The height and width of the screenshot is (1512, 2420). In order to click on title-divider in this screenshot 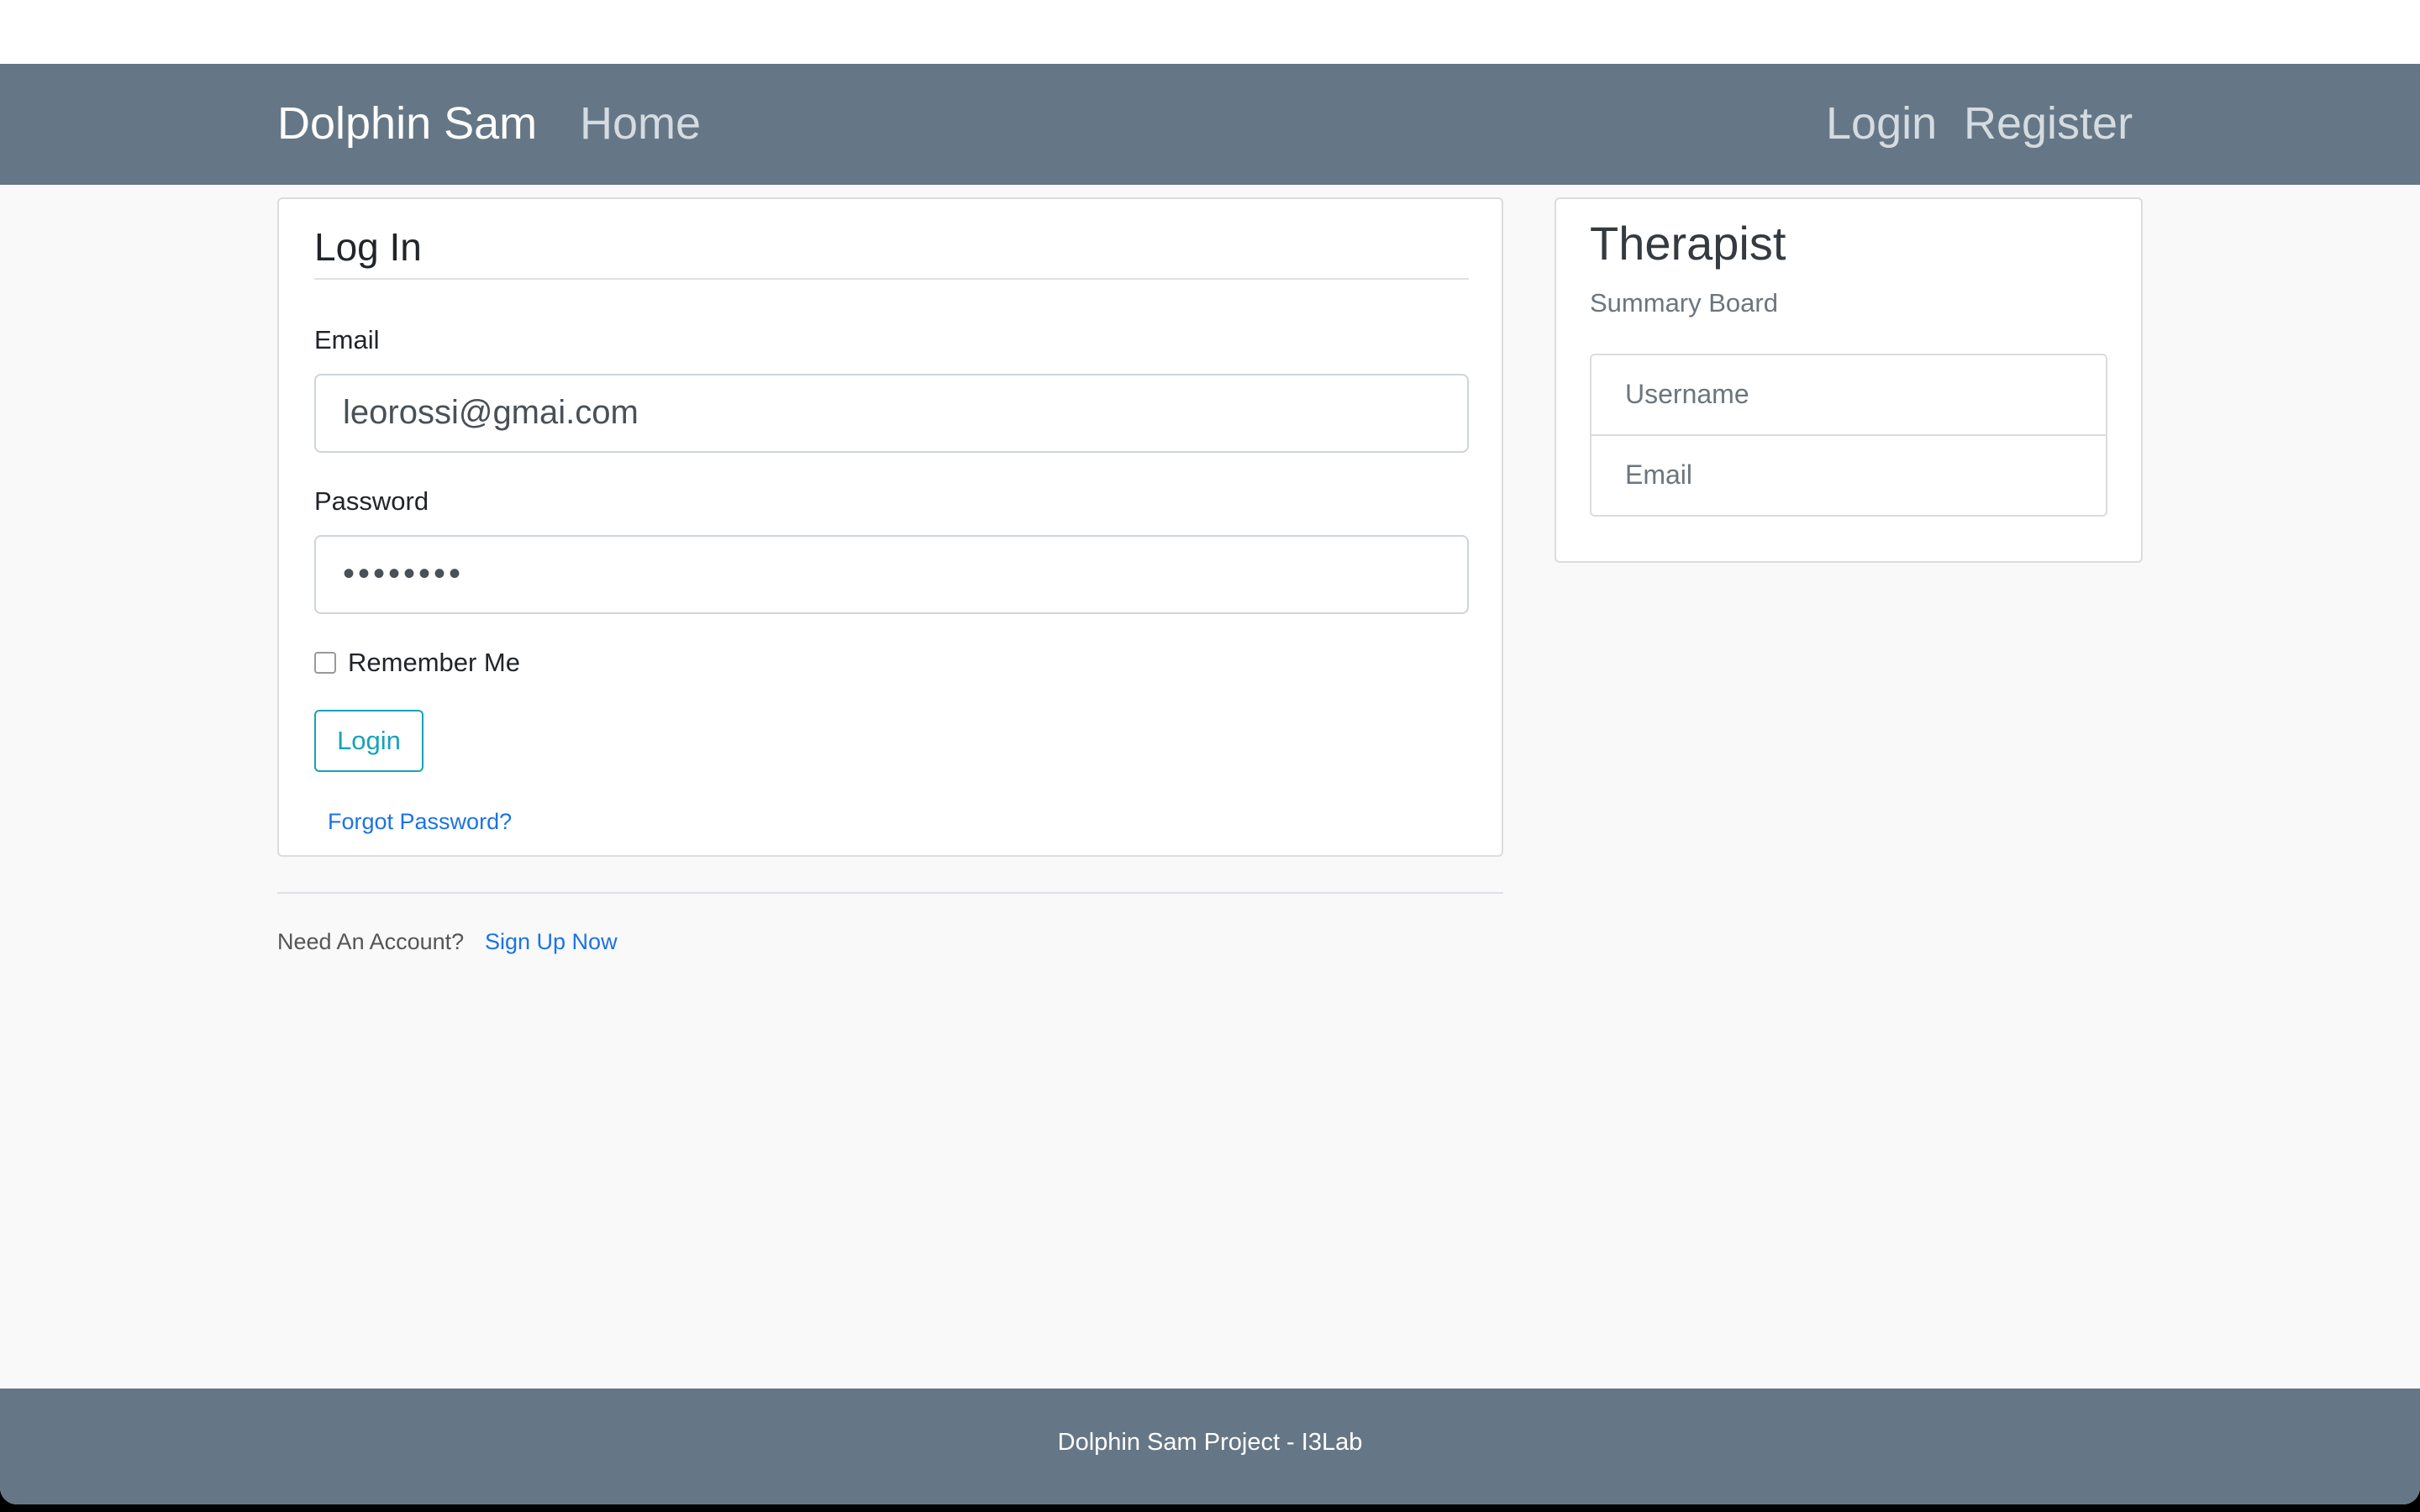, I will do `click(892, 279)`.